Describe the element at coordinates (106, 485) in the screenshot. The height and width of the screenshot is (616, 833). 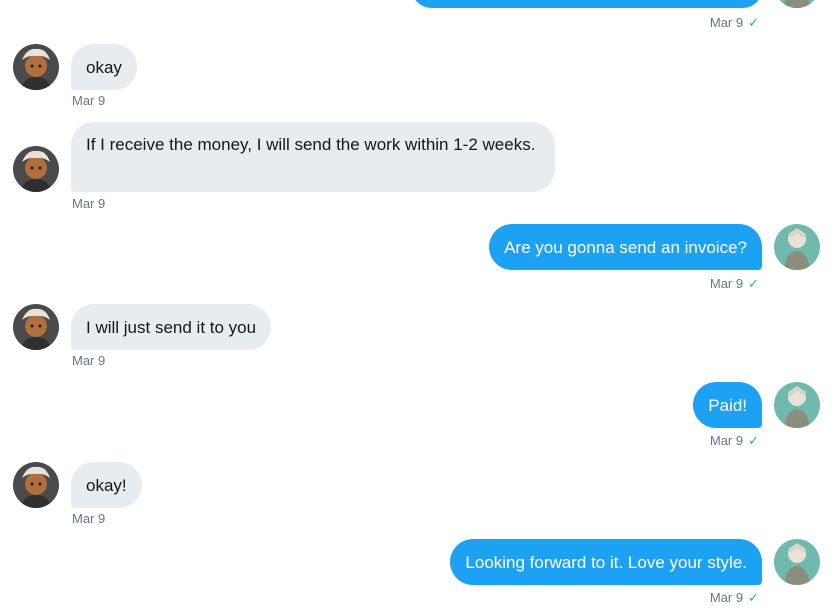
I see `incoming-message-bubble: okay!` at that location.